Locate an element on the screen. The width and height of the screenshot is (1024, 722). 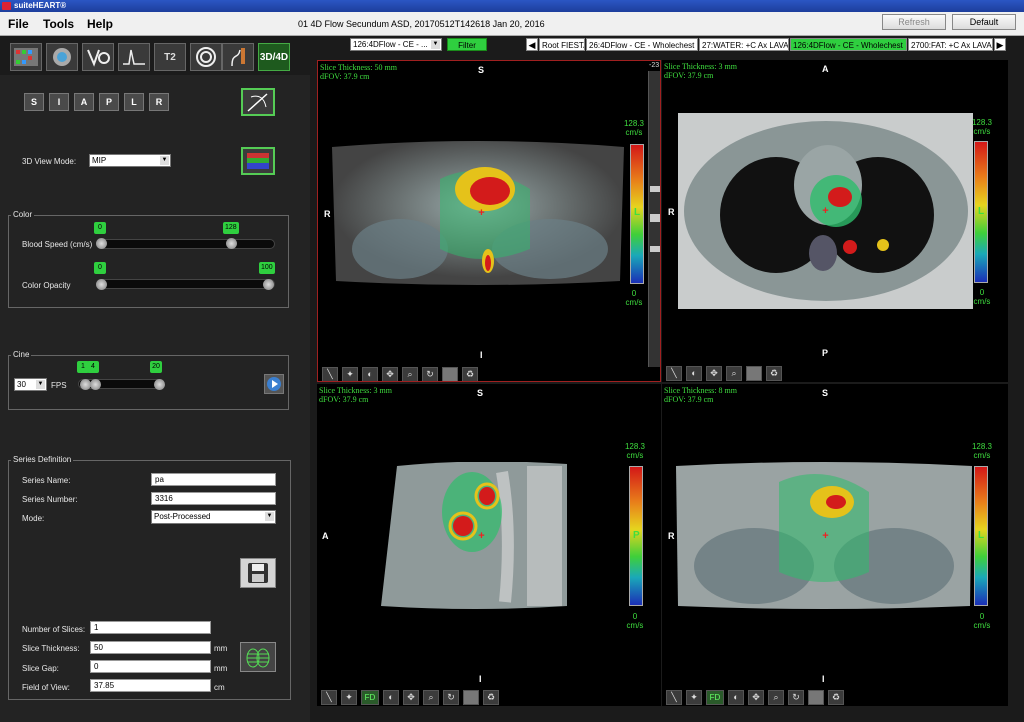
series-next-arrow-icon: ▶ is located at coordinates (1000, 44).